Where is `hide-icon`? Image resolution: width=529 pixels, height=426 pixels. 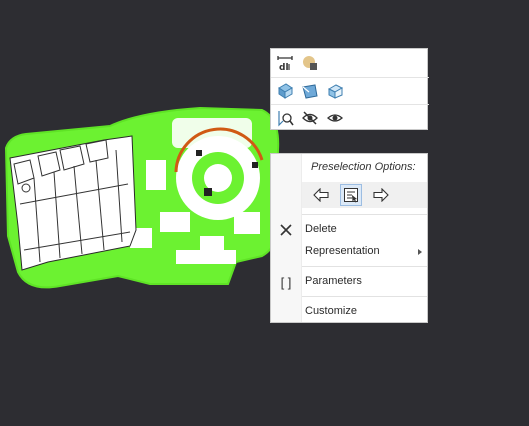
hide-icon is located at coordinates (310, 118).